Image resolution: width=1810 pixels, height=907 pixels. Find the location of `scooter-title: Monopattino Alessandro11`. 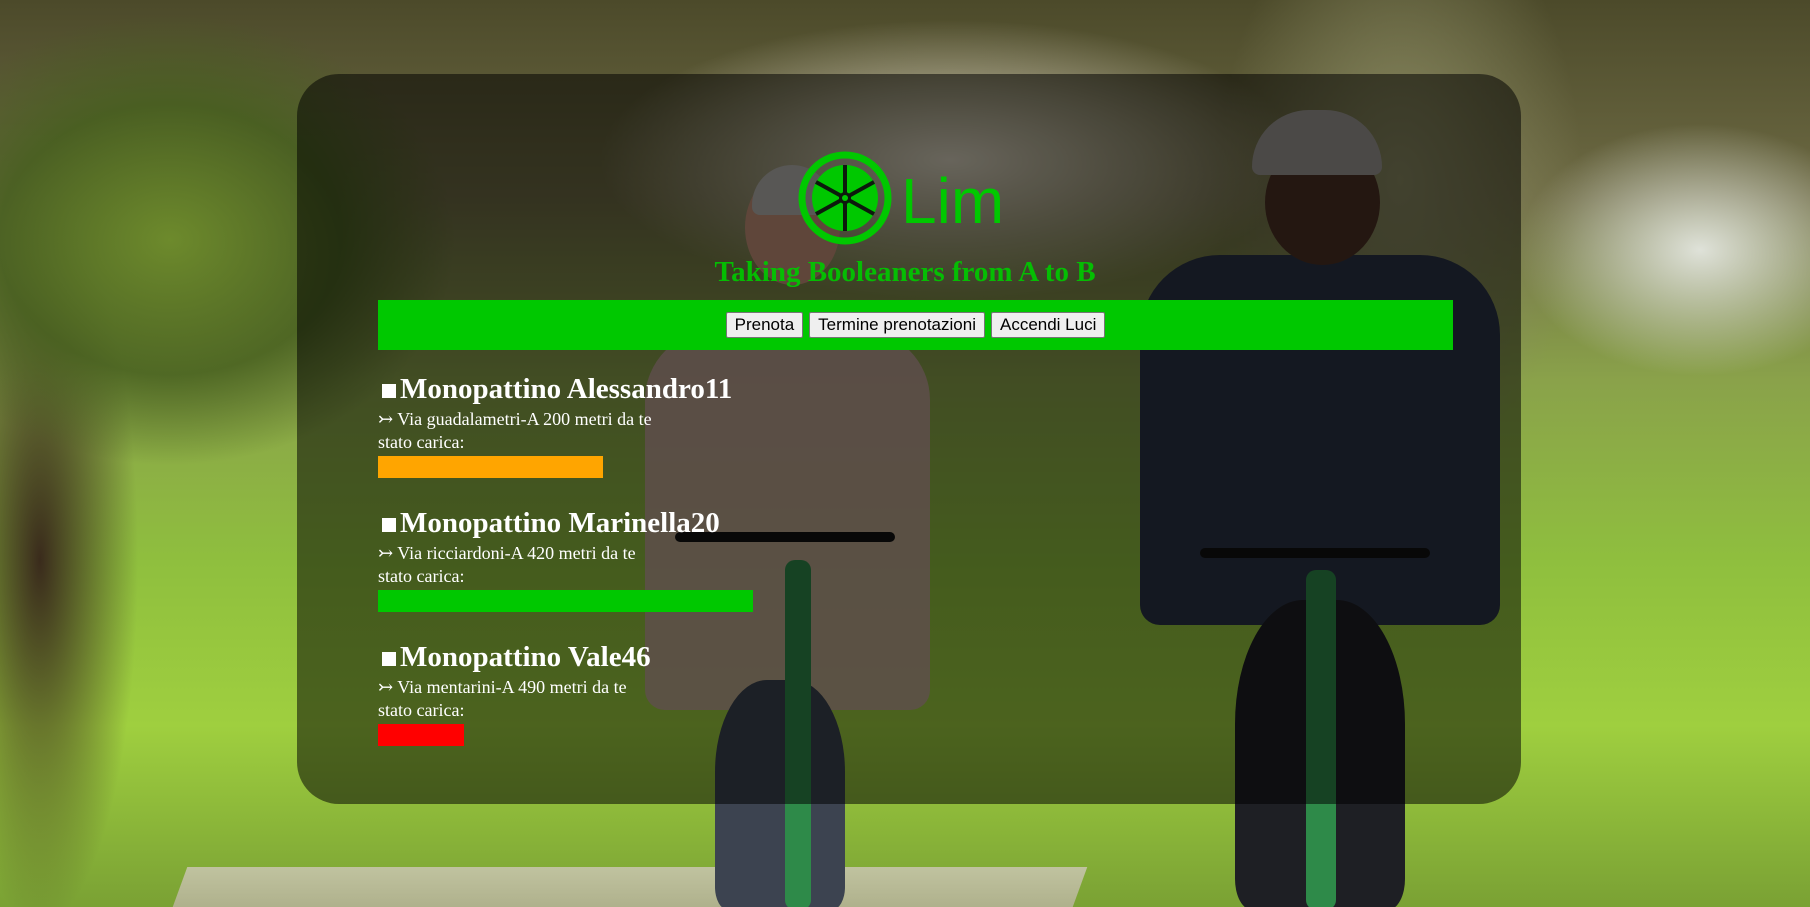

scooter-title: Monopattino Alessandro11 is located at coordinates (778, 389).